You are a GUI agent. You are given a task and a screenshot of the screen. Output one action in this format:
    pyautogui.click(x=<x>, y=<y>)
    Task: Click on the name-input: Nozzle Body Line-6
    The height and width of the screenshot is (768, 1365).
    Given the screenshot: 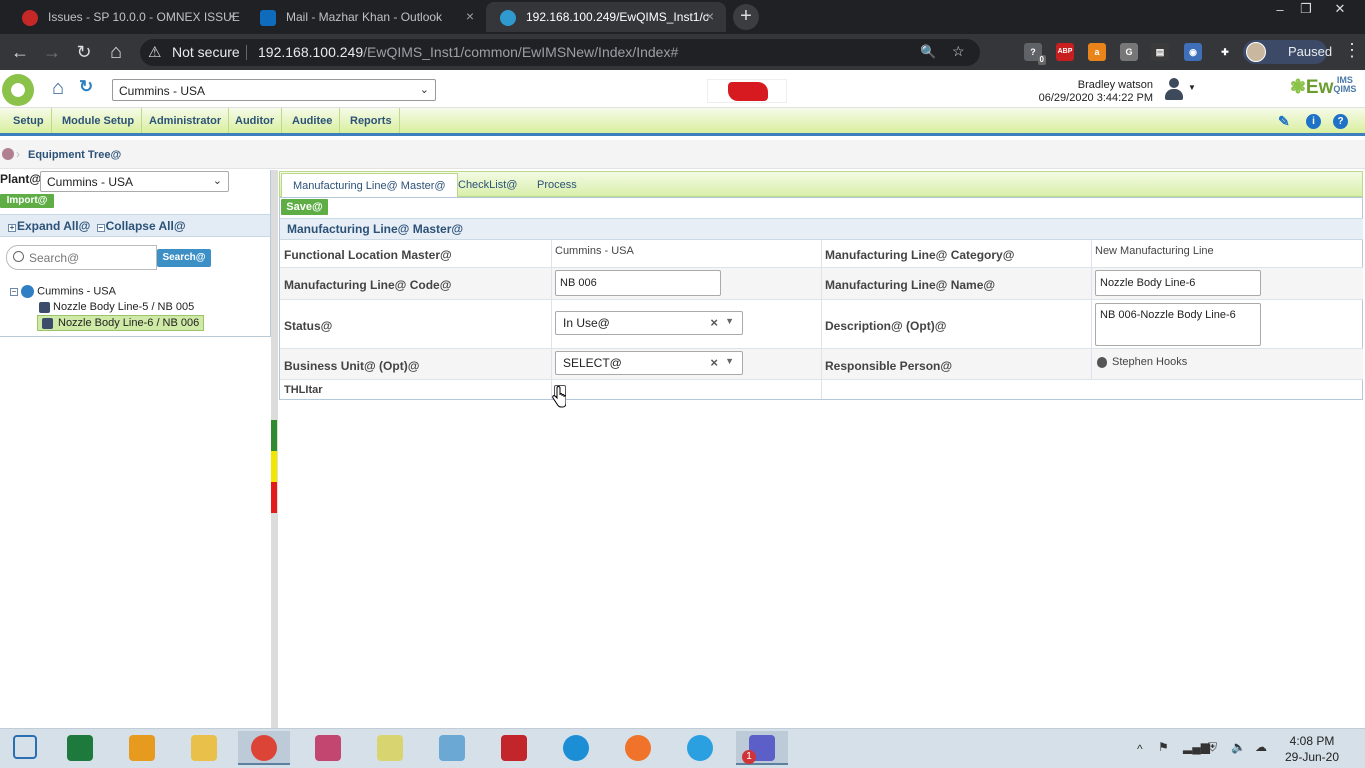 What is the action you would take?
    pyautogui.click(x=1178, y=283)
    